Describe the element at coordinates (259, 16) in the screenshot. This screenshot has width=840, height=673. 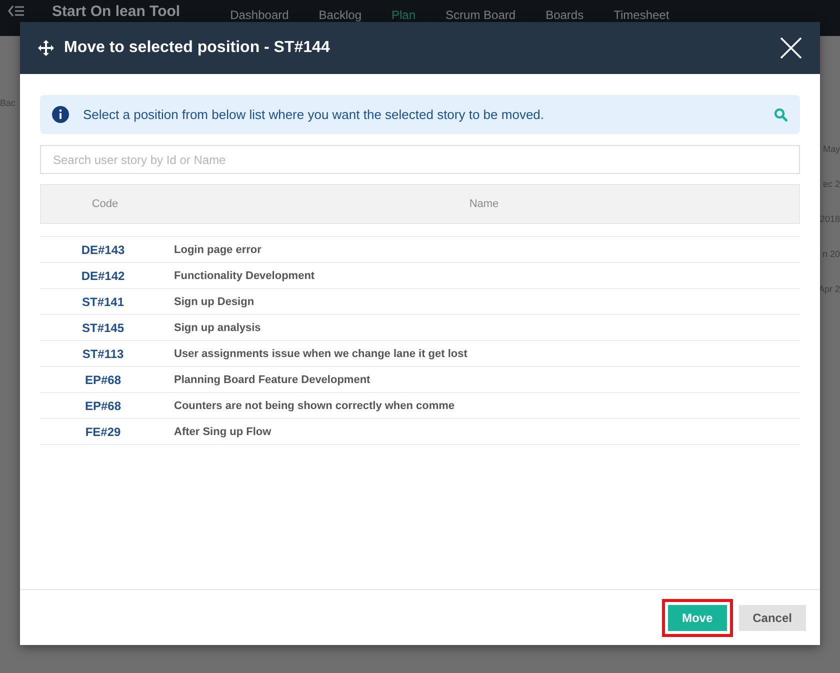
I see `nav-tab: Dashboard` at that location.